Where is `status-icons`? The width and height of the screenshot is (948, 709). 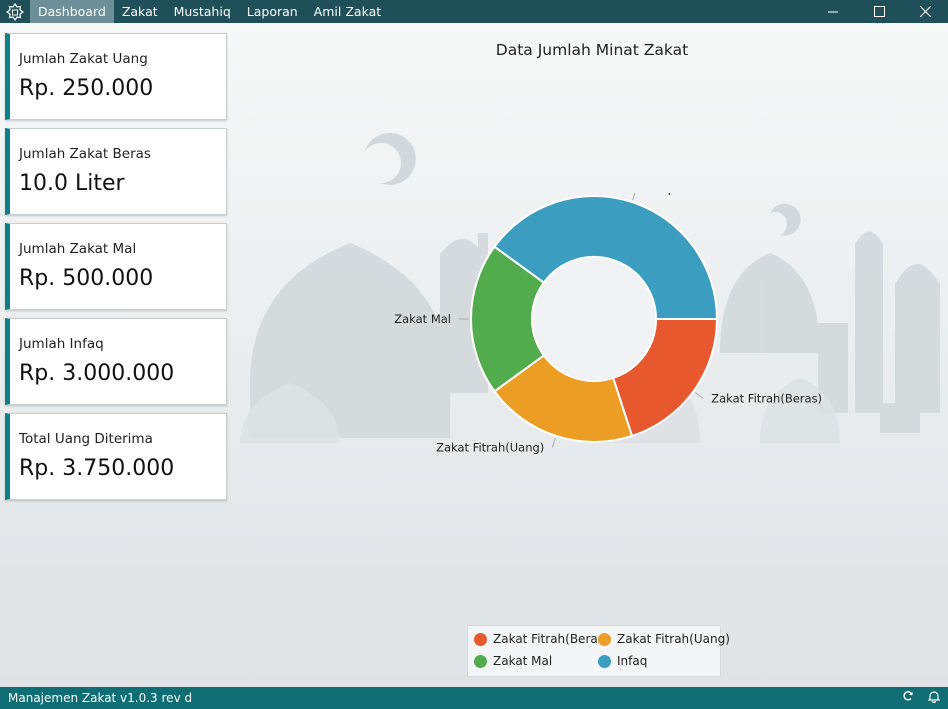 status-icons is located at coordinates (921, 698).